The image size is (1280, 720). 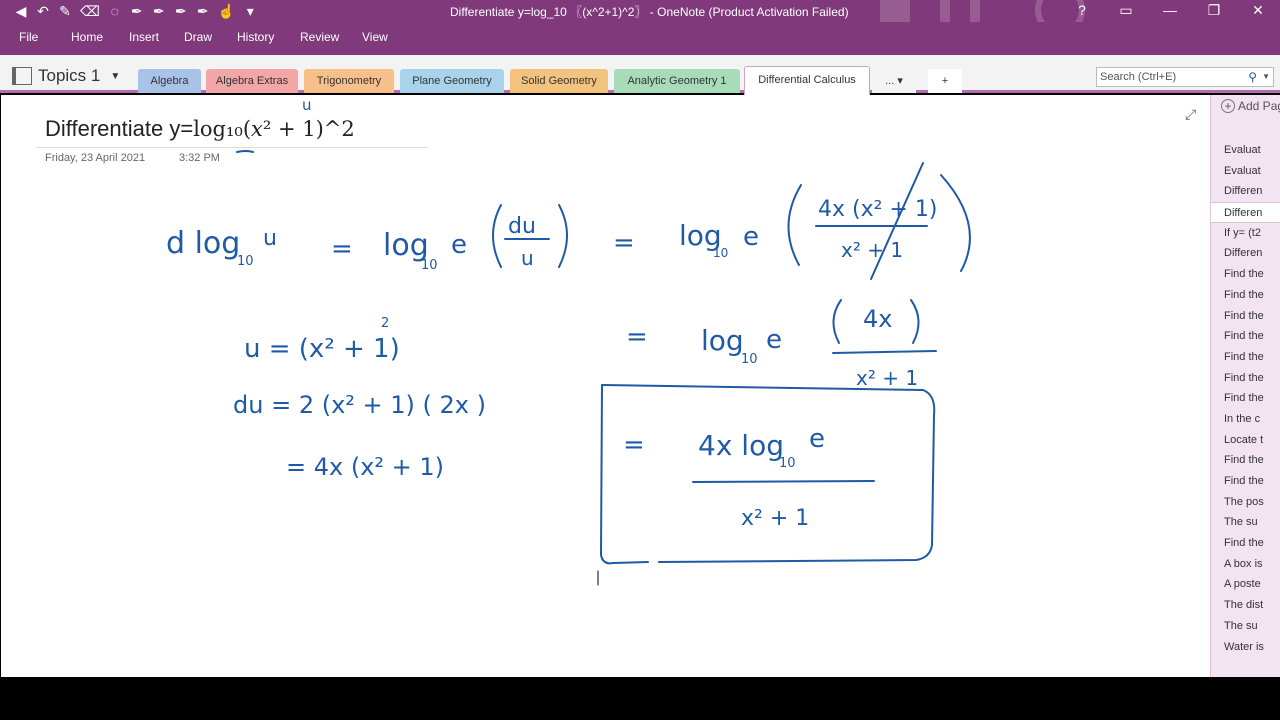 I want to click on lasso-icon: ◌, so click(x=115, y=11).